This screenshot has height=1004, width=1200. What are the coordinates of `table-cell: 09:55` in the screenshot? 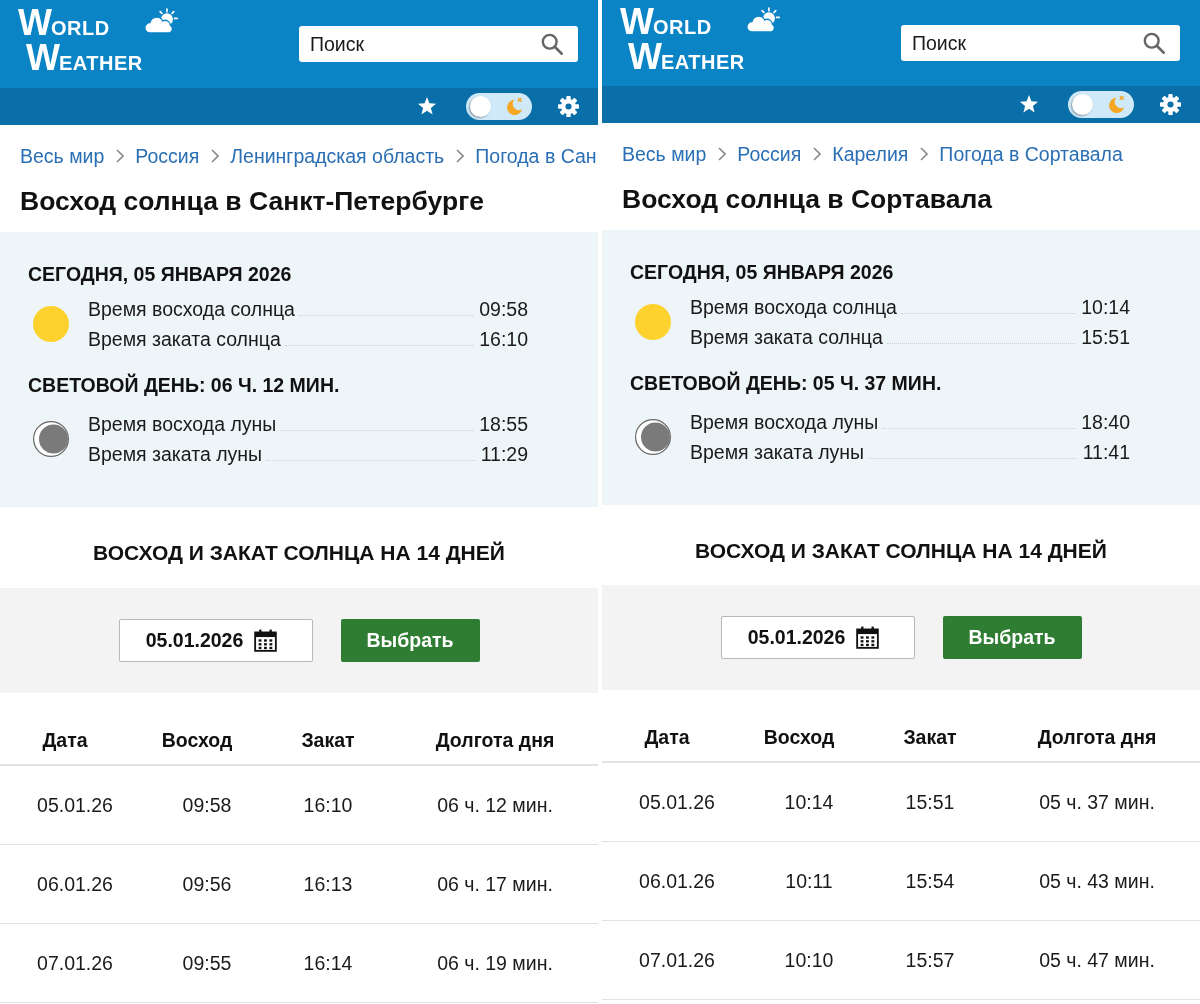 It's located at (207, 963).